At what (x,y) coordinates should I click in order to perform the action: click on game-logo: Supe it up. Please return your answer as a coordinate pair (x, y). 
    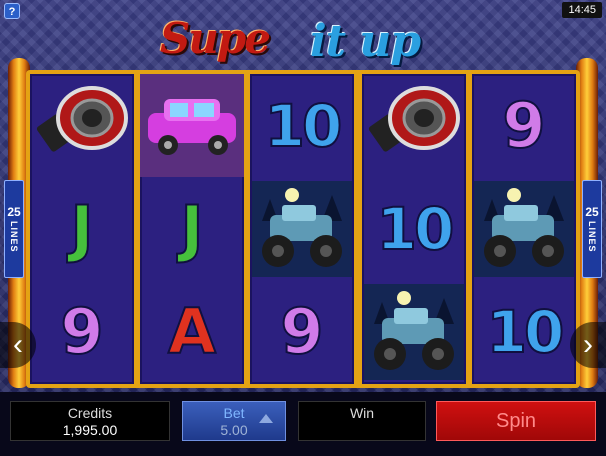
    Looking at the image, I should click on (310, 42).